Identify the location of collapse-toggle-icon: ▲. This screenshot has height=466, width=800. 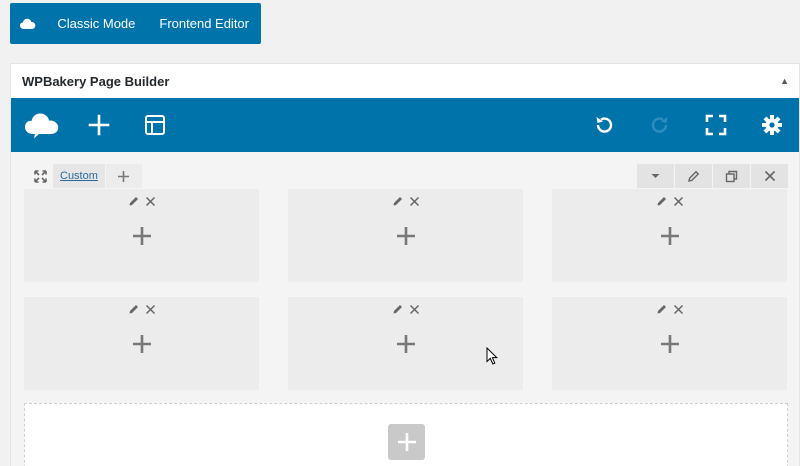
(784, 81).